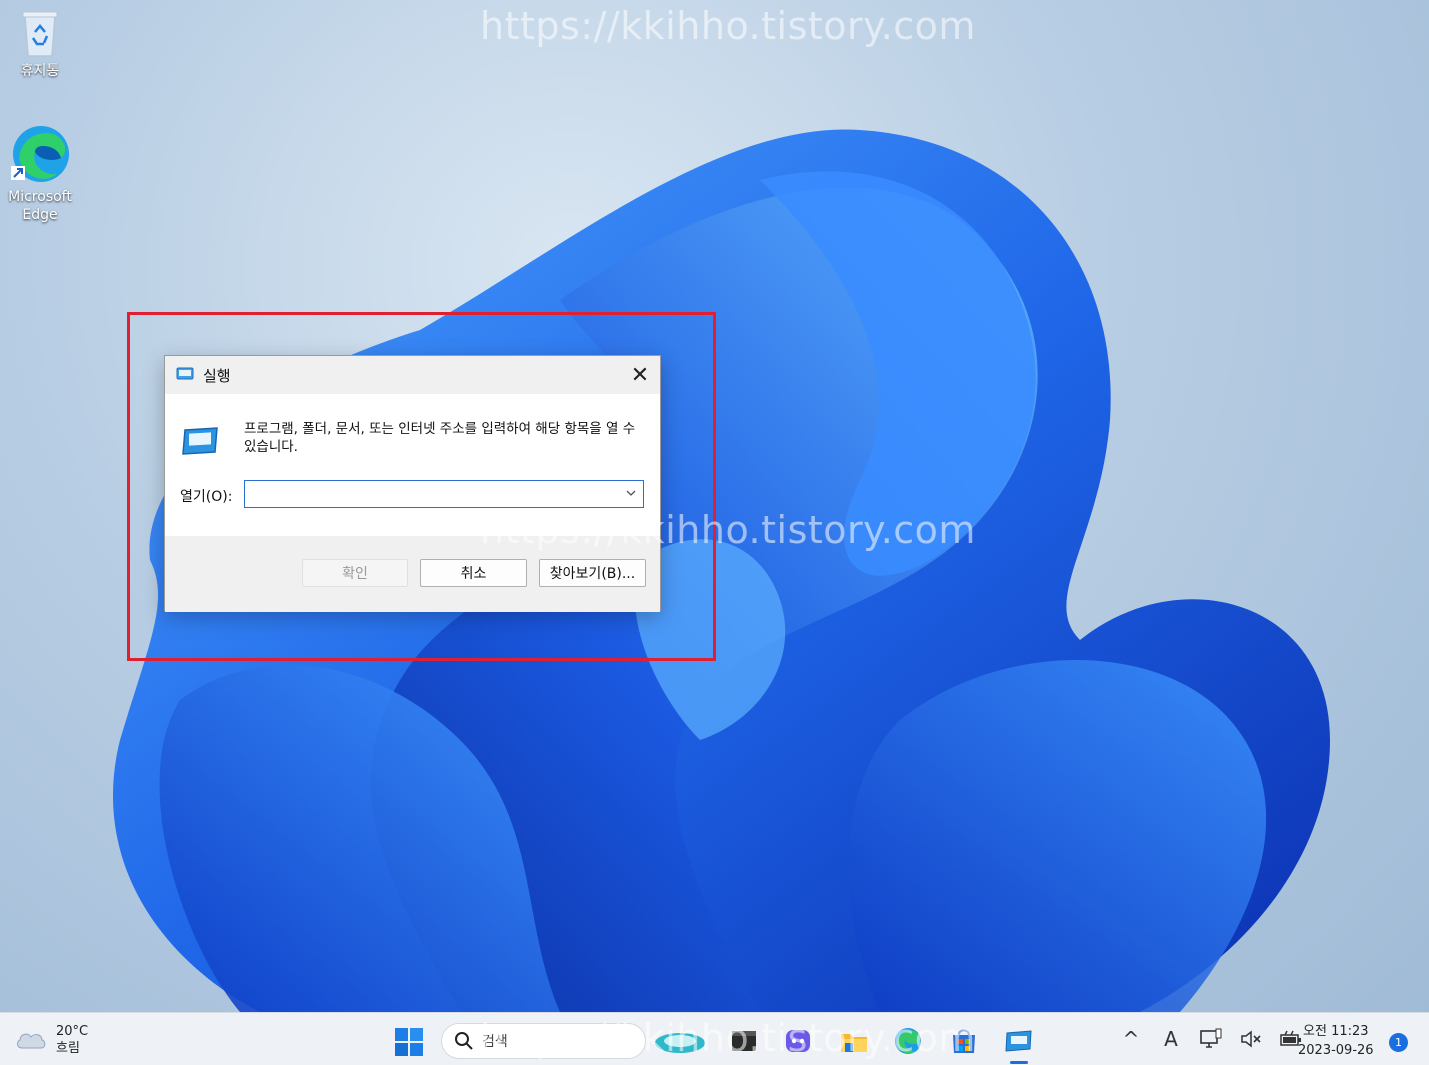 The width and height of the screenshot is (1429, 1065). I want to click on taskbar: 20°C 흐림 검색 ^ A 오전 11:23 2023-09-26 1, so click(714, 1038).